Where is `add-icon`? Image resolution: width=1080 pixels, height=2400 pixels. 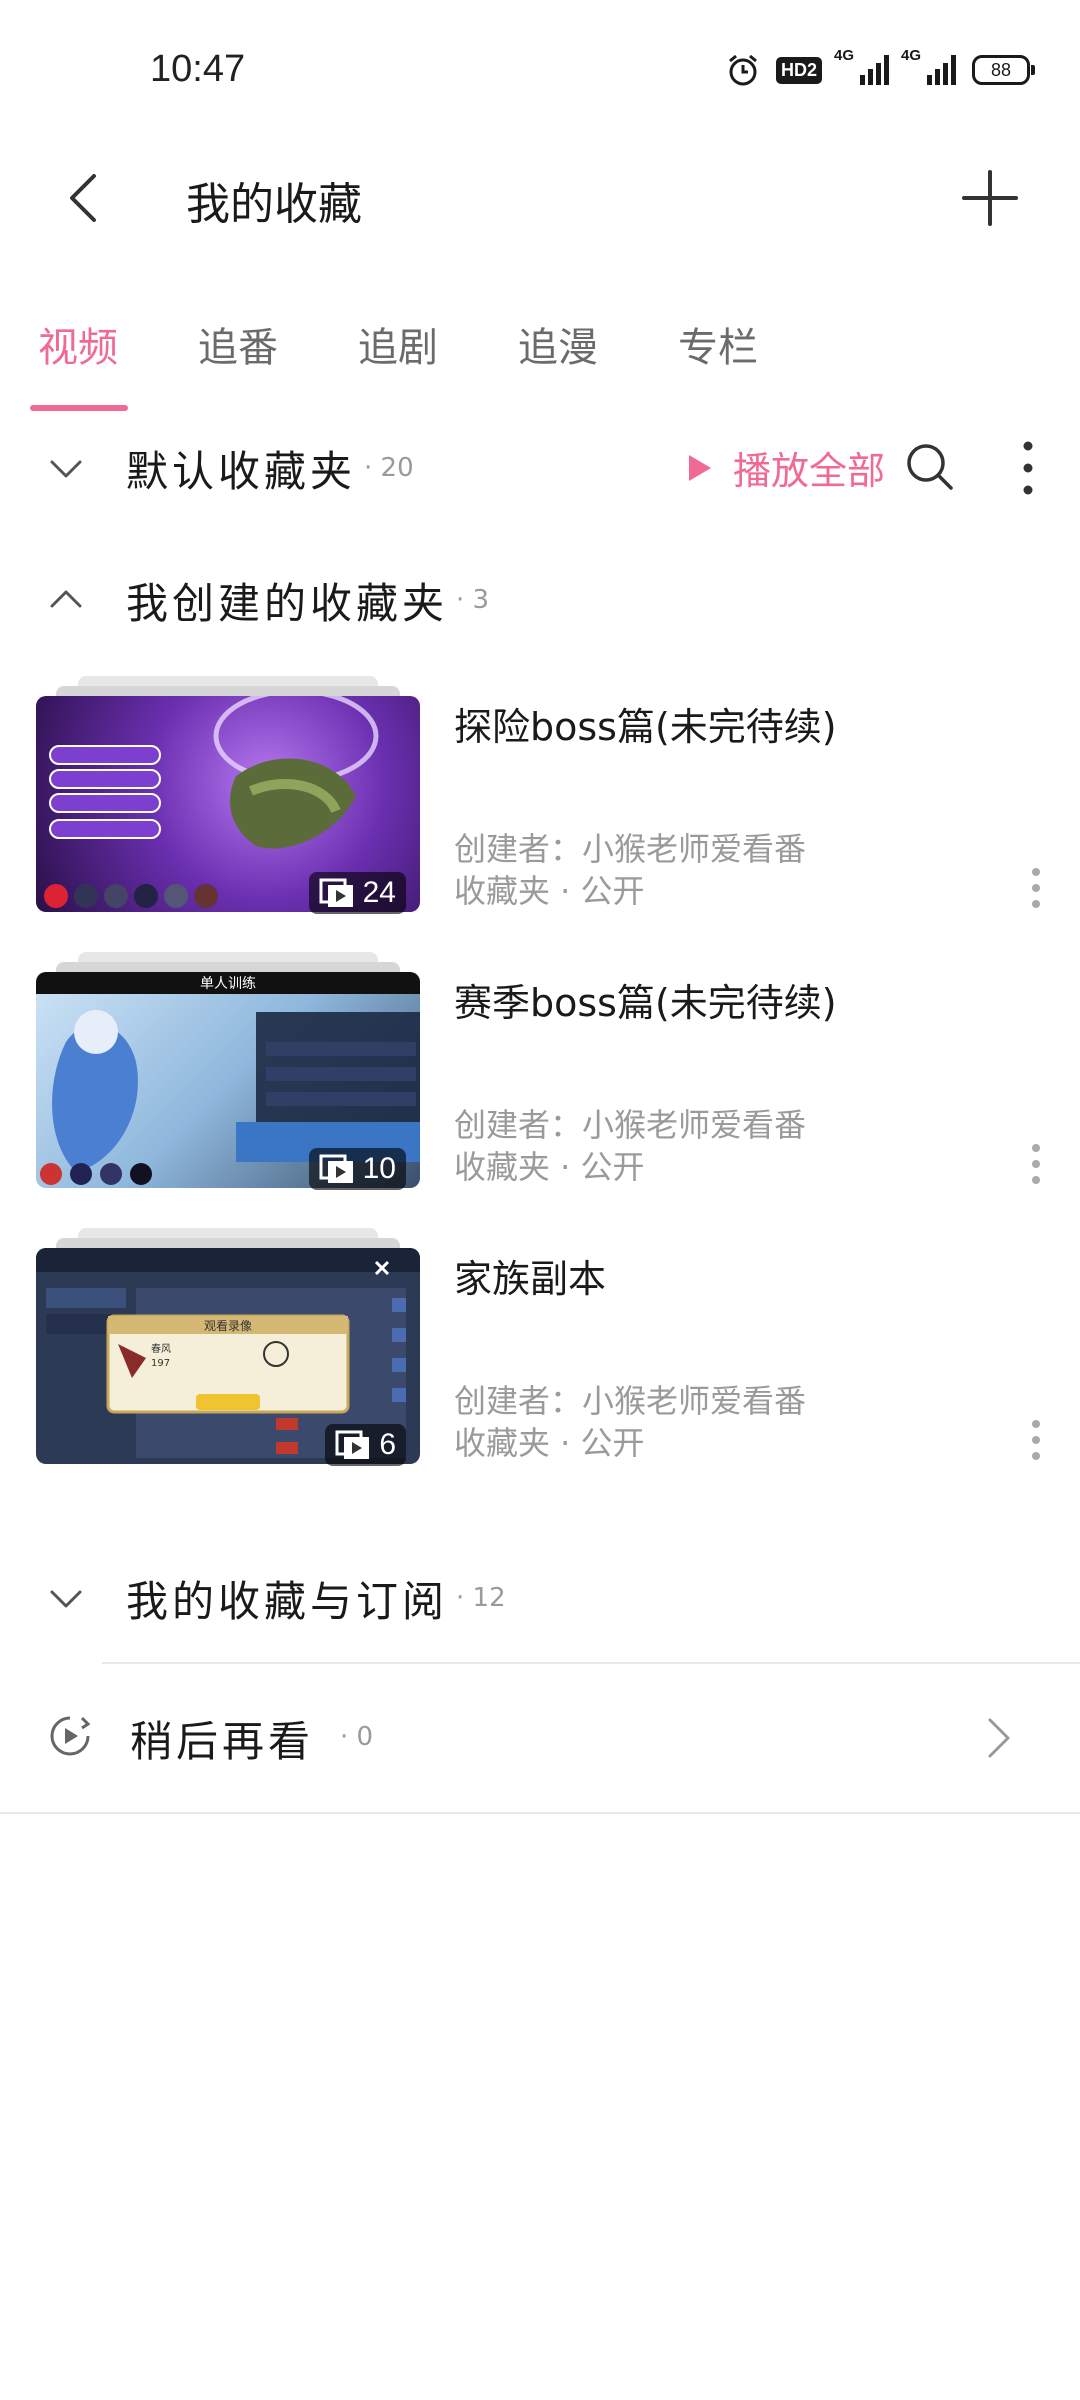 add-icon is located at coordinates (990, 198).